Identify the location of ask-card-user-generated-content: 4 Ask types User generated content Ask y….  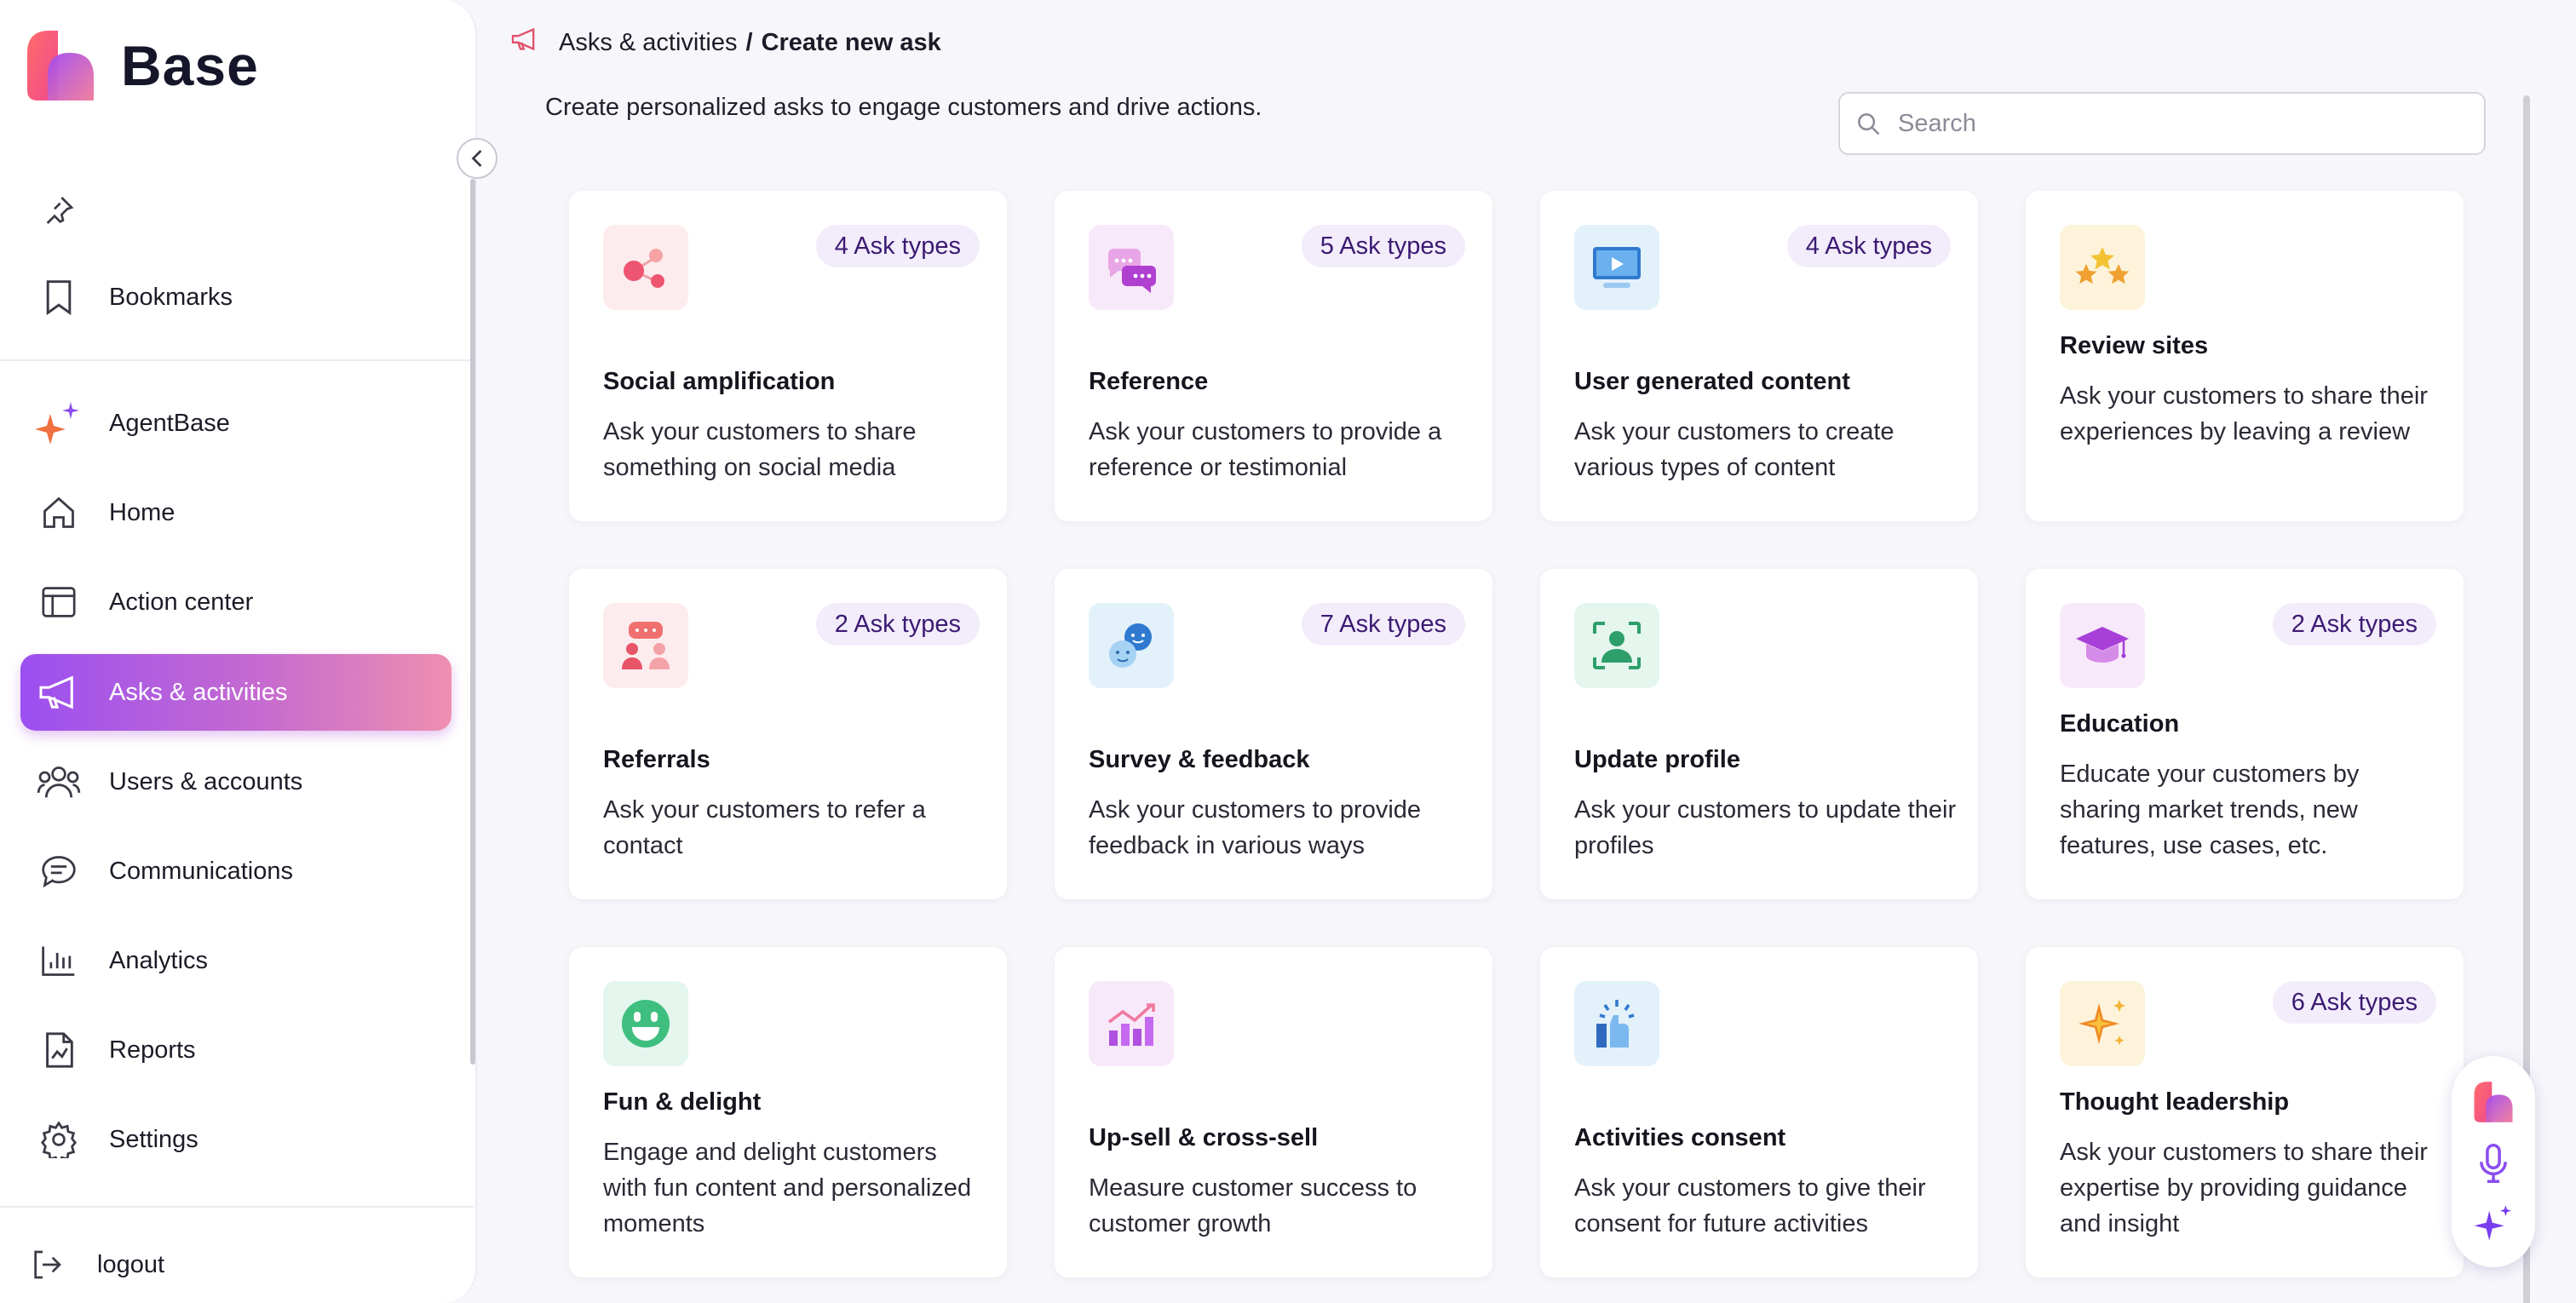
(1759, 356).